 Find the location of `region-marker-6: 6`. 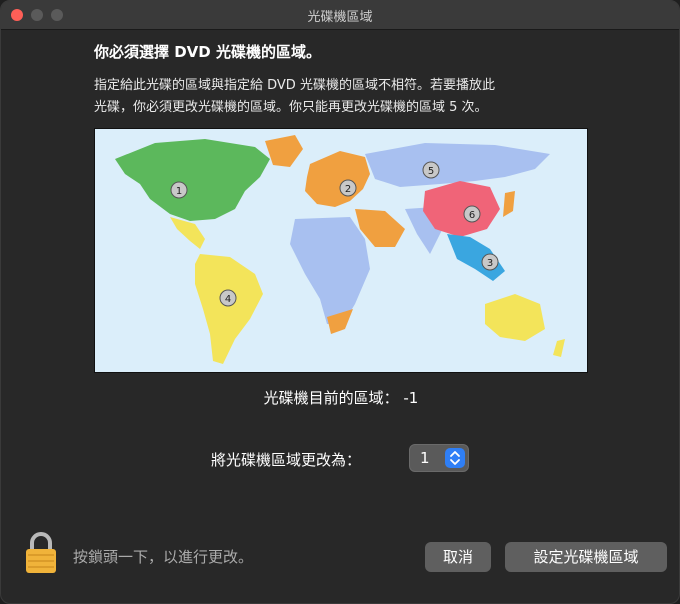

region-marker-6: 6 is located at coordinates (472, 214).